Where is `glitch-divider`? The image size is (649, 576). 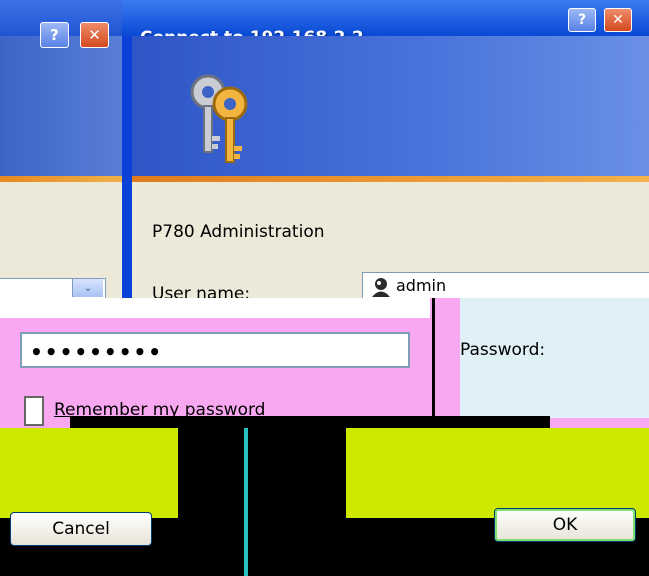
glitch-divider is located at coordinates (433, 357).